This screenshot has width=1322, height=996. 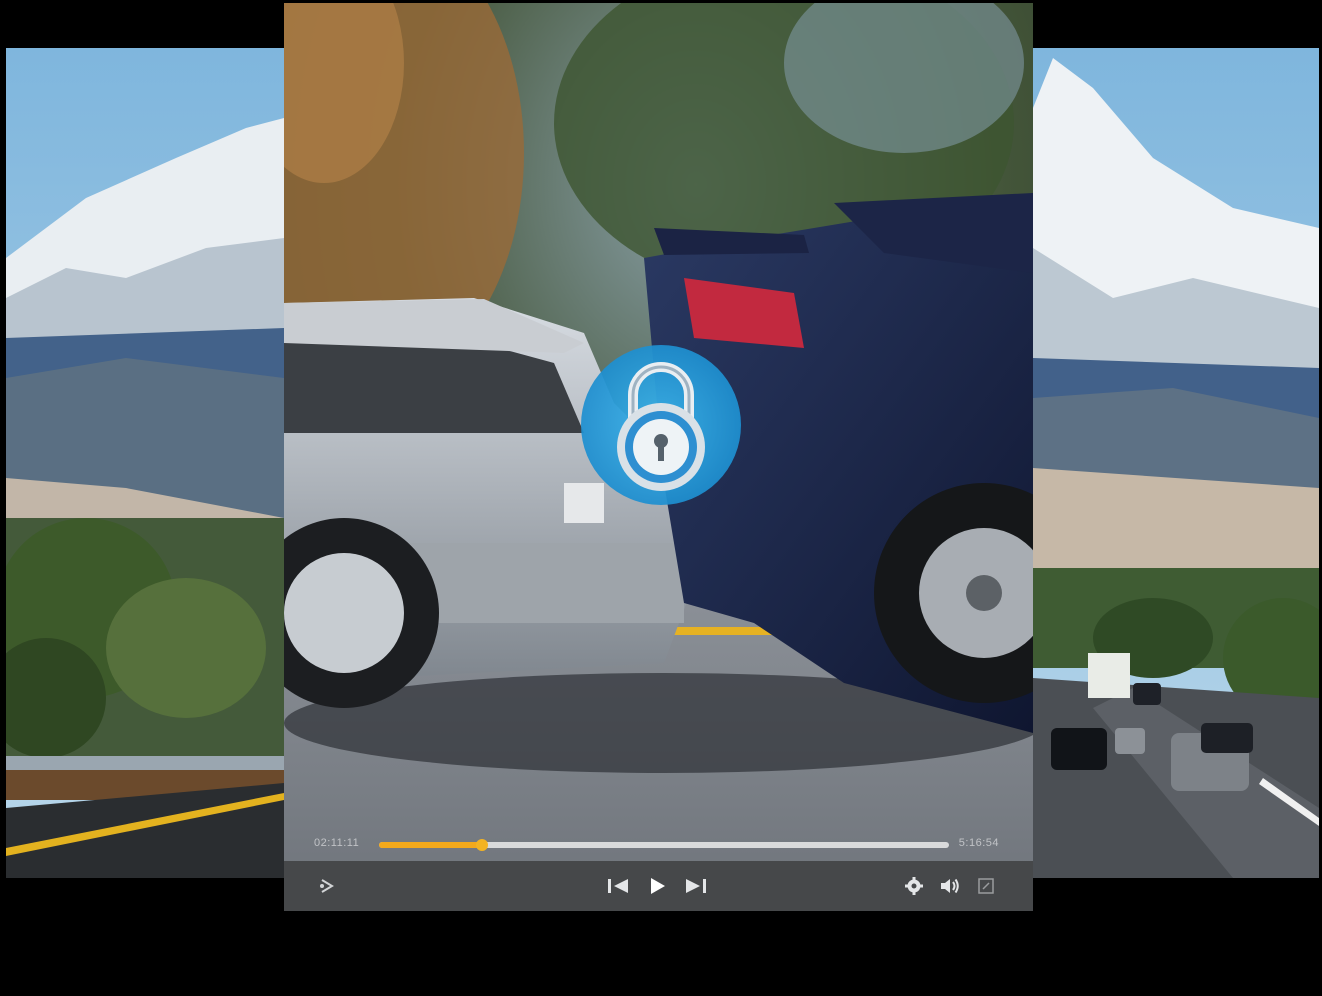 What do you see at coordinates (986, 886) in the screenshot?
I see `fullscreen-icon` at bounding box center [986, 886].